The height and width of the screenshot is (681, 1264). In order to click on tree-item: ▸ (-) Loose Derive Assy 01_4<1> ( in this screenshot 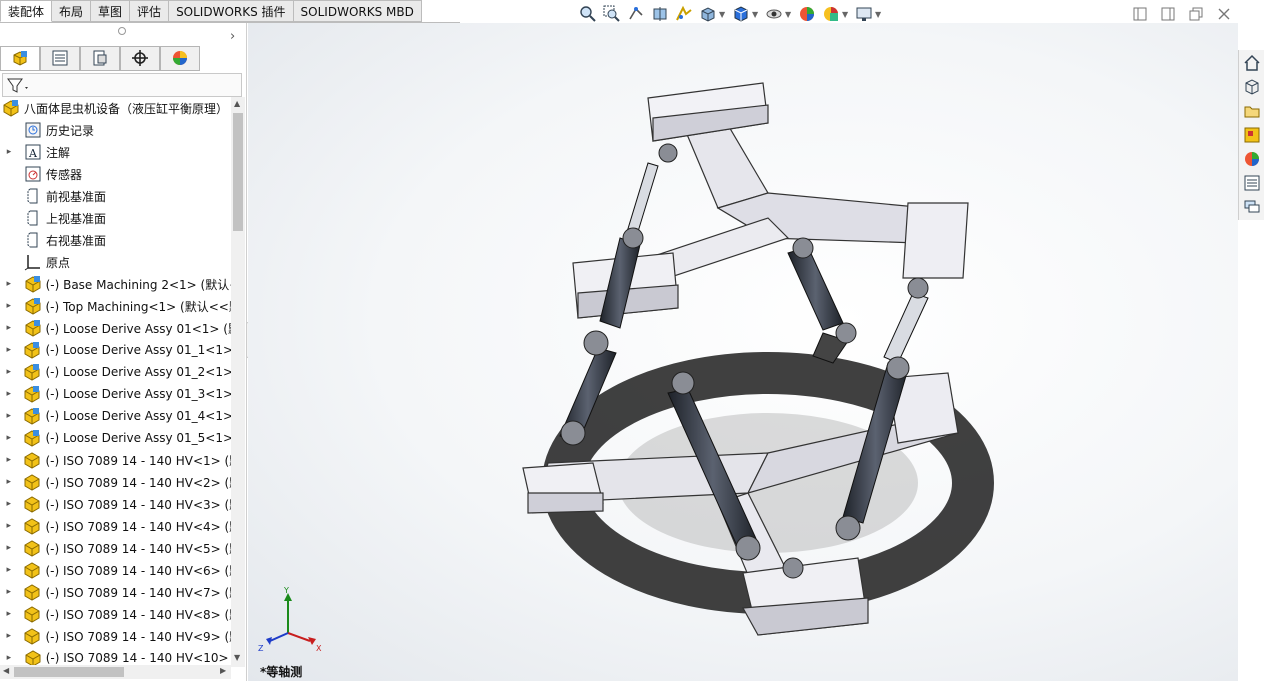, I will do `click(115, 416)`.